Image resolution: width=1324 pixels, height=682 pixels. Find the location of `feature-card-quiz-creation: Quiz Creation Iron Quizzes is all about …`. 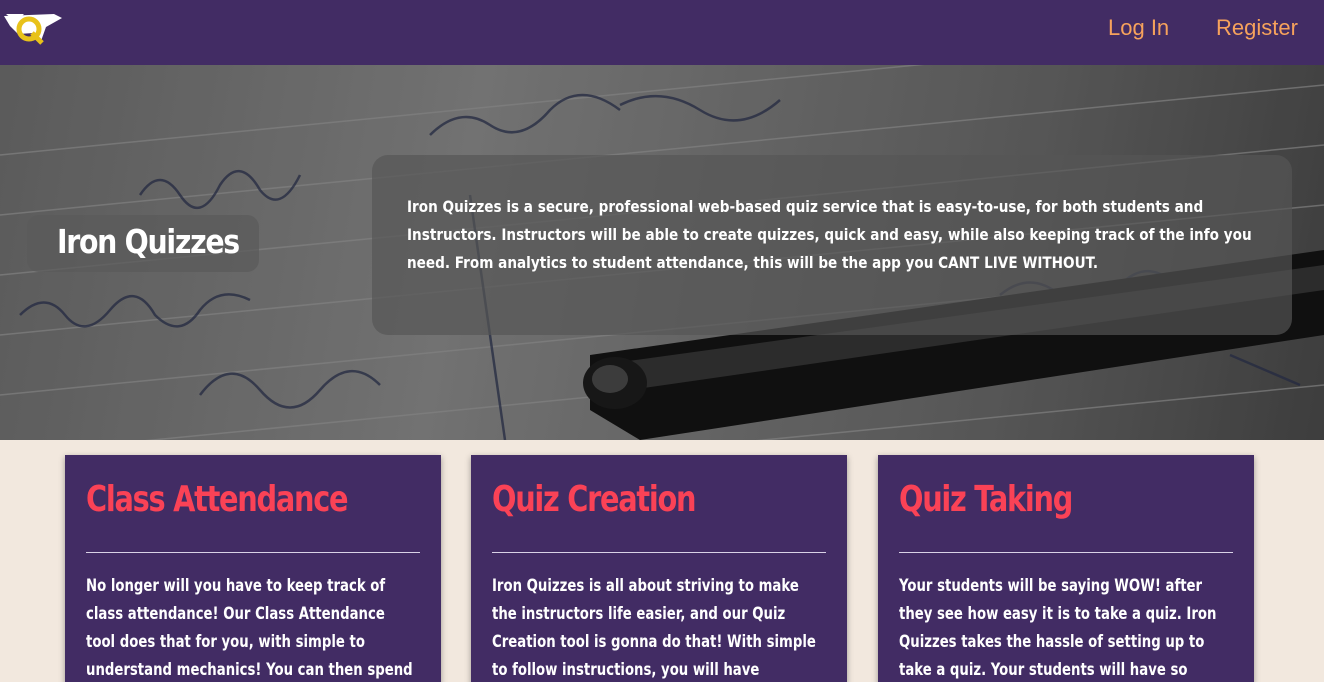

feature-card-quiz-creation: Quiz Creation Iron Quizzes is all about … is located at coordinates (659, 568).